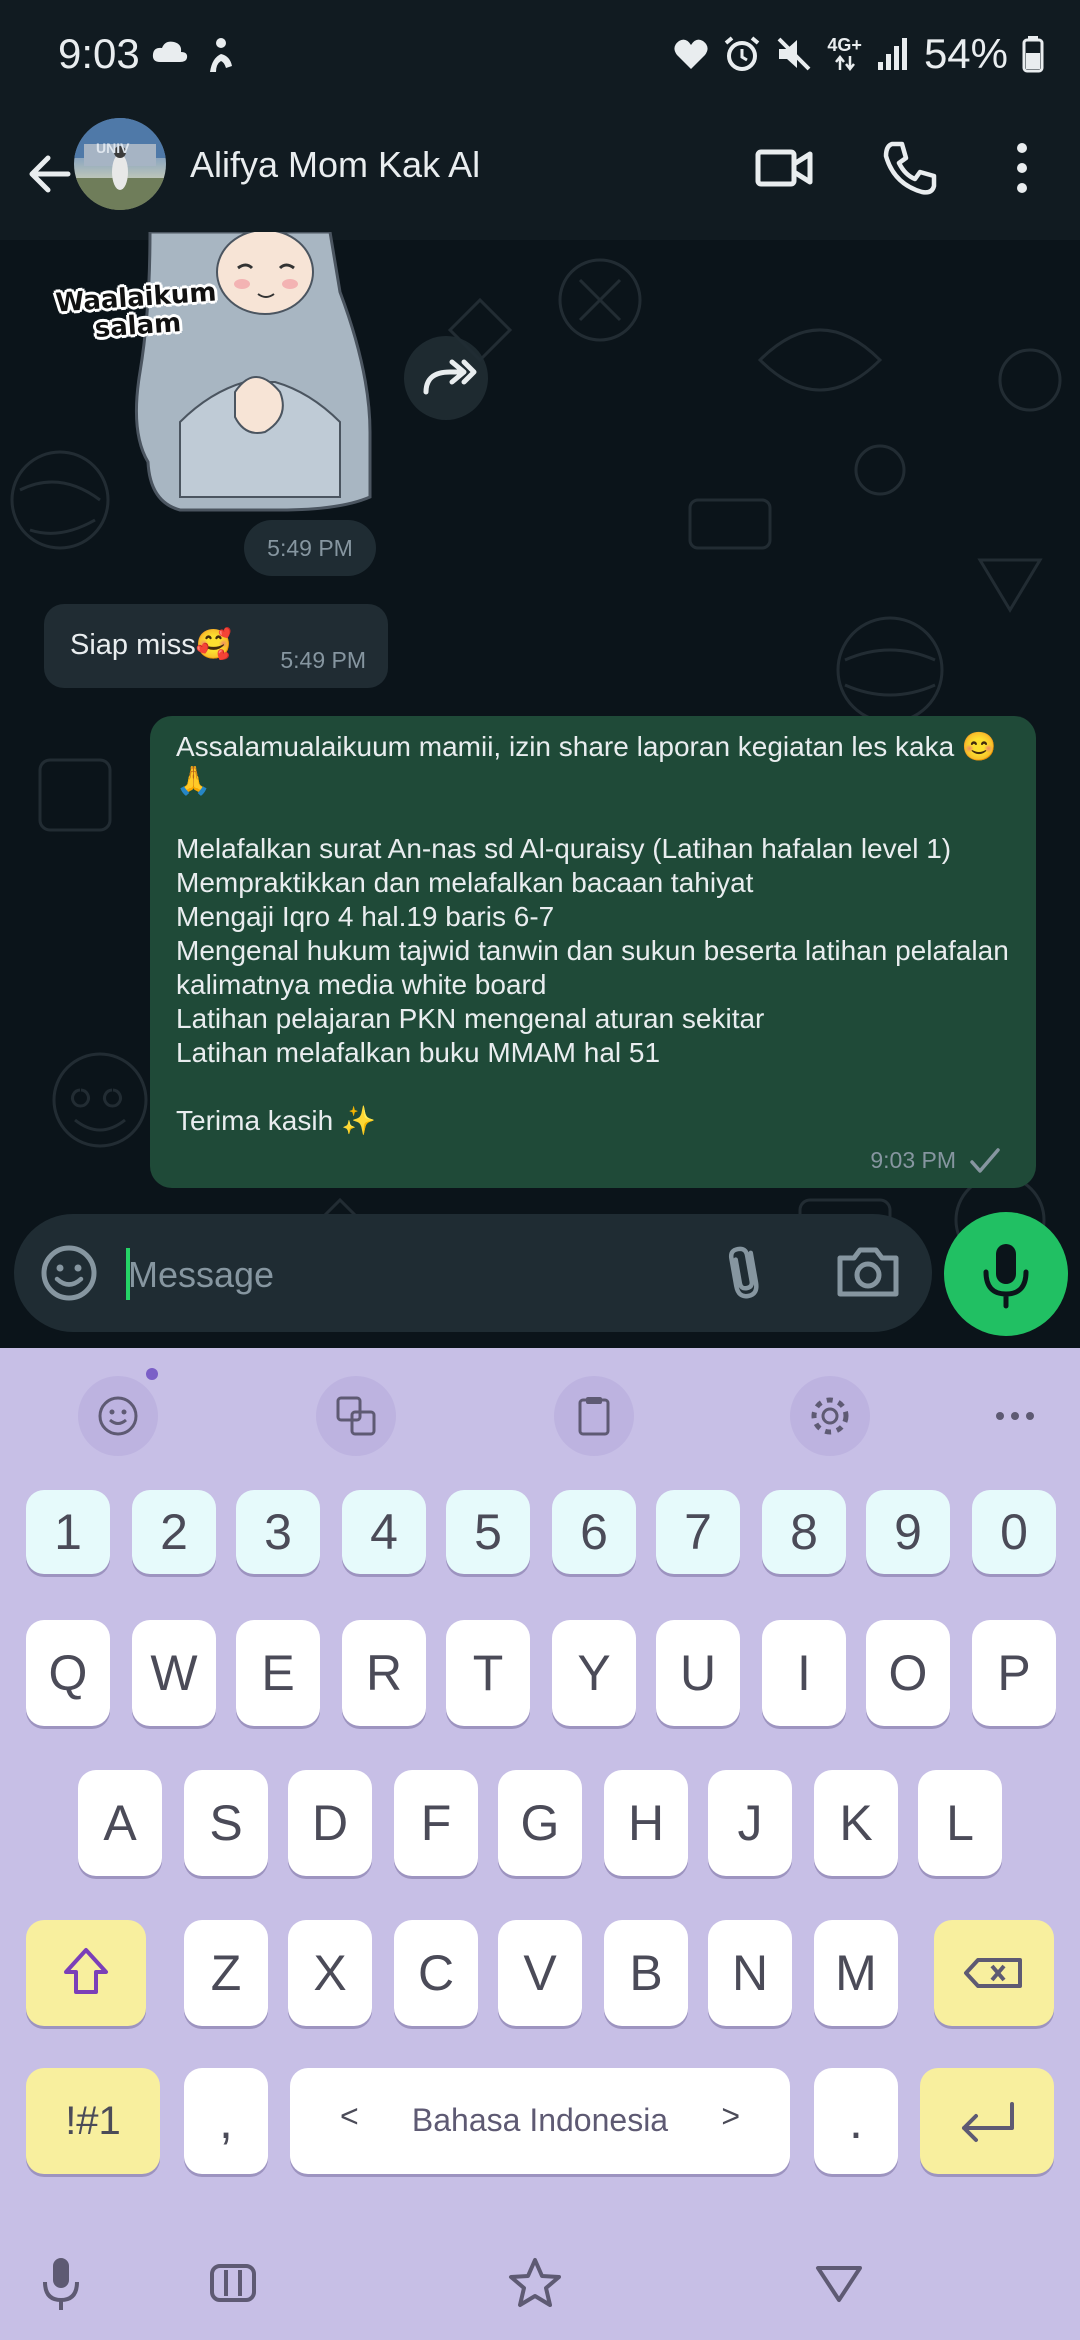 The image size is (1080, 2340). I want to click on key-label: D, so click(330, 1823).